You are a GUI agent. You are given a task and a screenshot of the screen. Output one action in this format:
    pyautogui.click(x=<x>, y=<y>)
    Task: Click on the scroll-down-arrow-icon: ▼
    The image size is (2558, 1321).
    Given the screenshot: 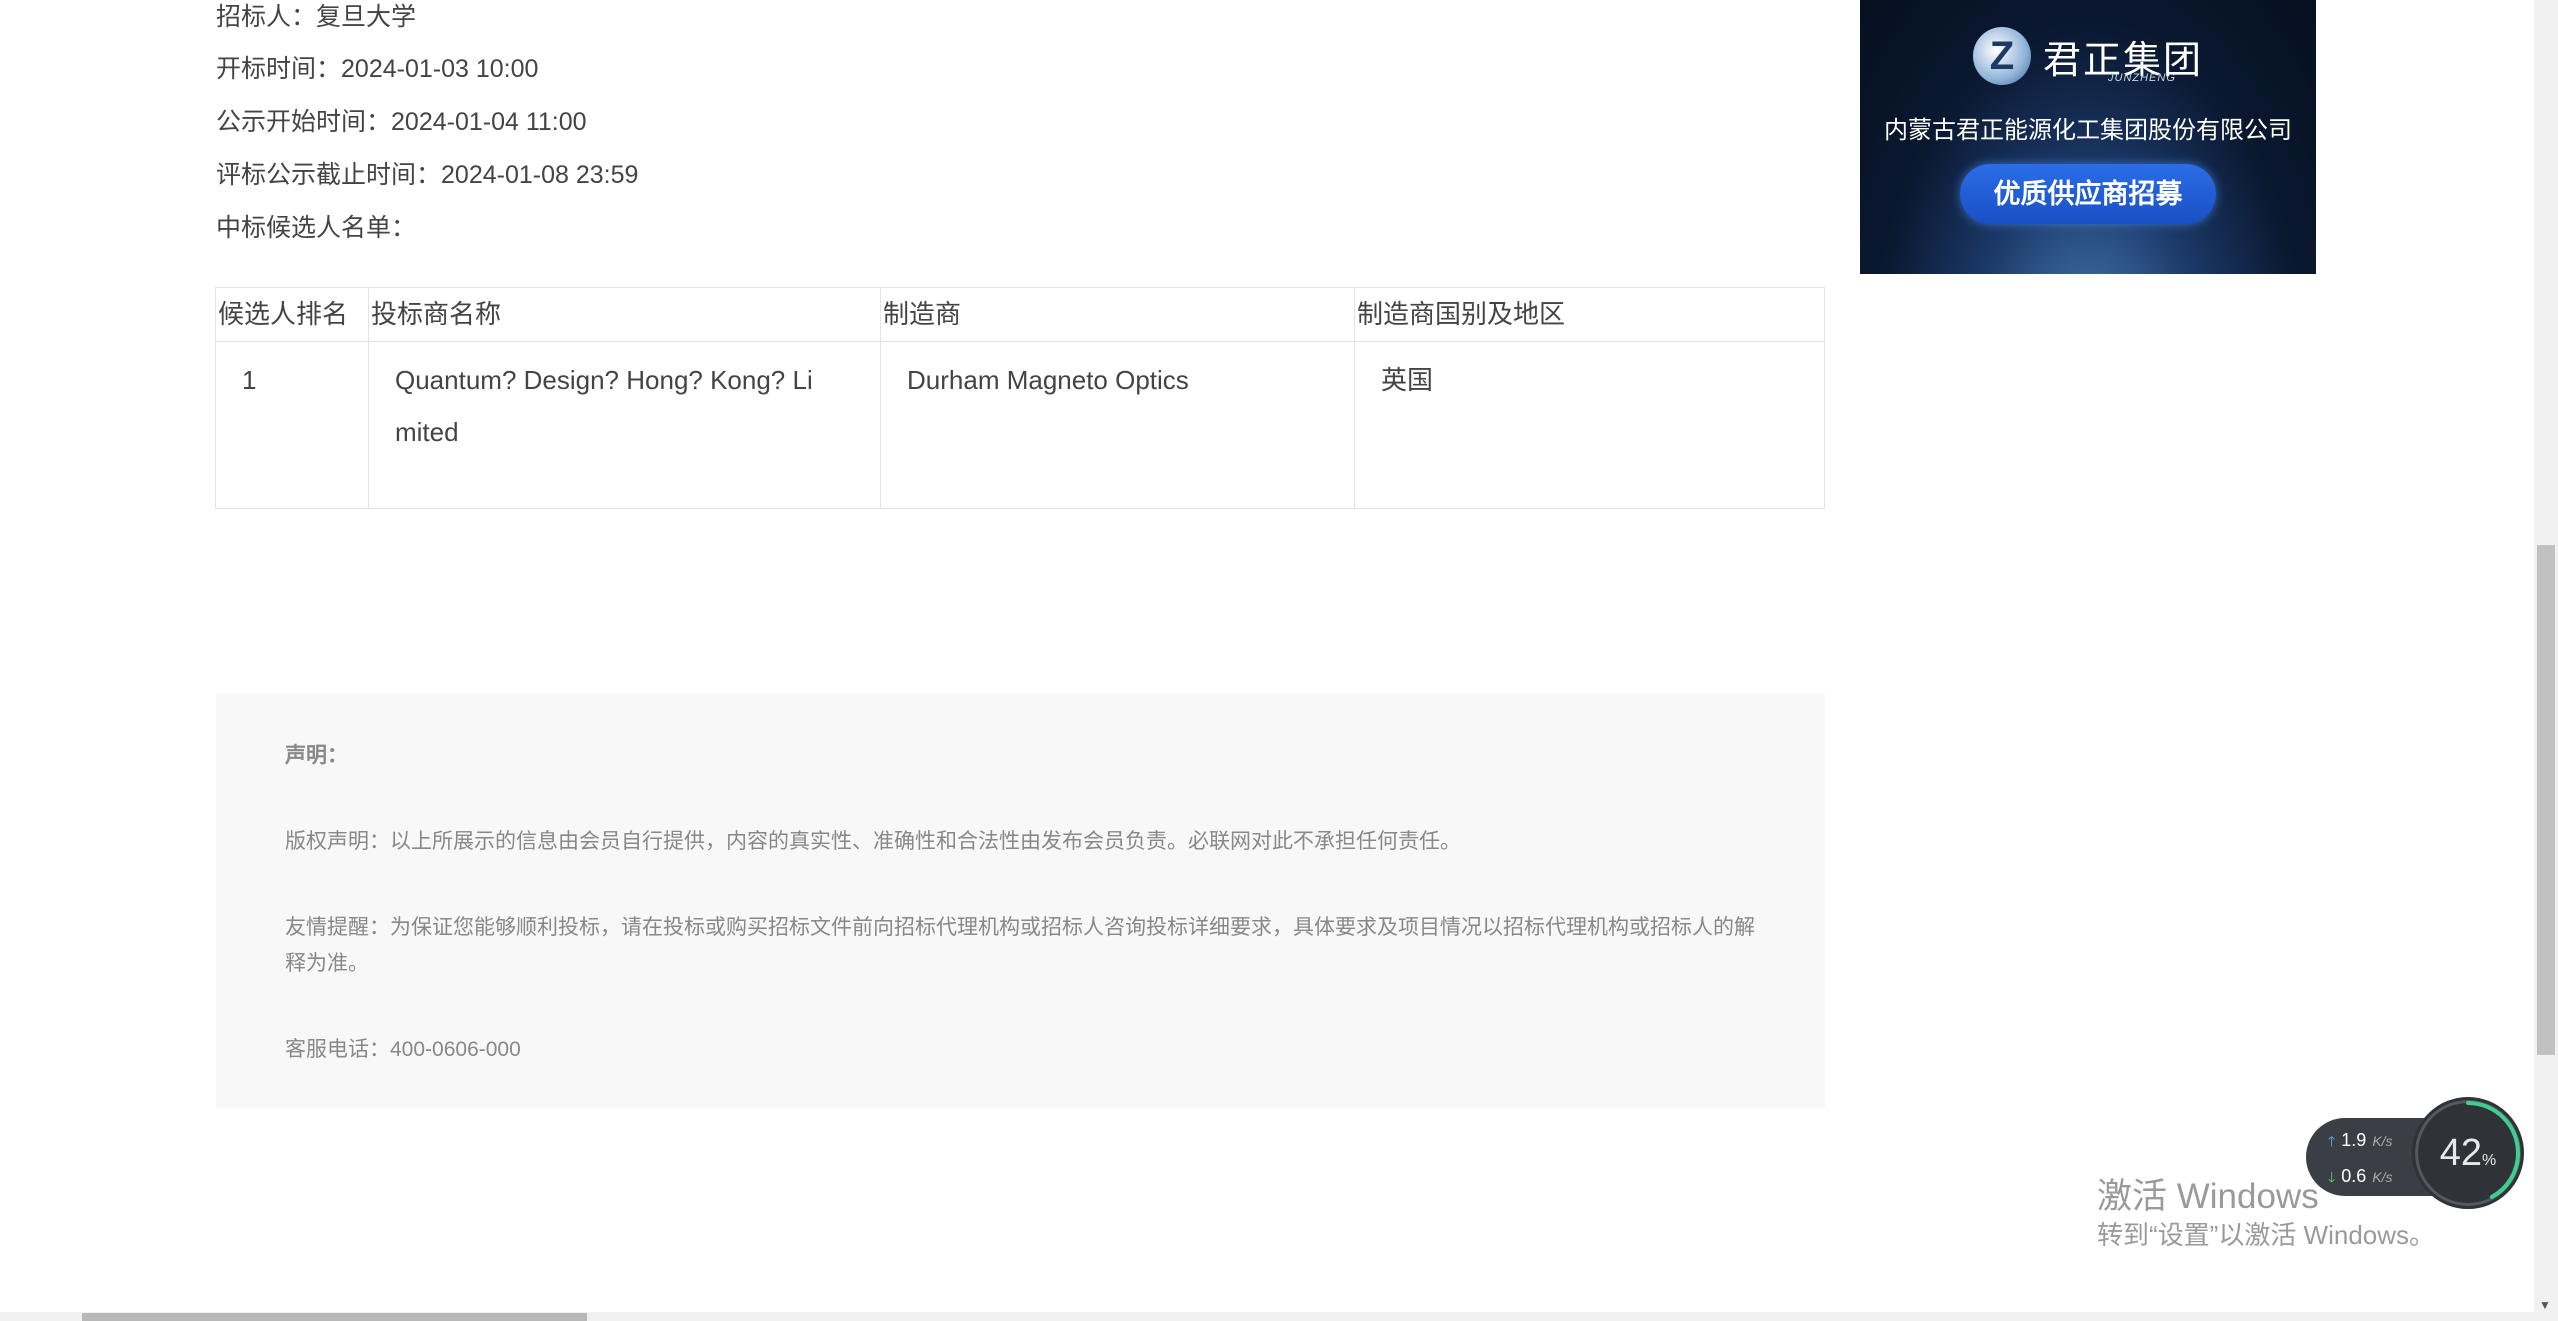 What is the action you would take?
    pyautogui.click(x=2545, y=1305)
    